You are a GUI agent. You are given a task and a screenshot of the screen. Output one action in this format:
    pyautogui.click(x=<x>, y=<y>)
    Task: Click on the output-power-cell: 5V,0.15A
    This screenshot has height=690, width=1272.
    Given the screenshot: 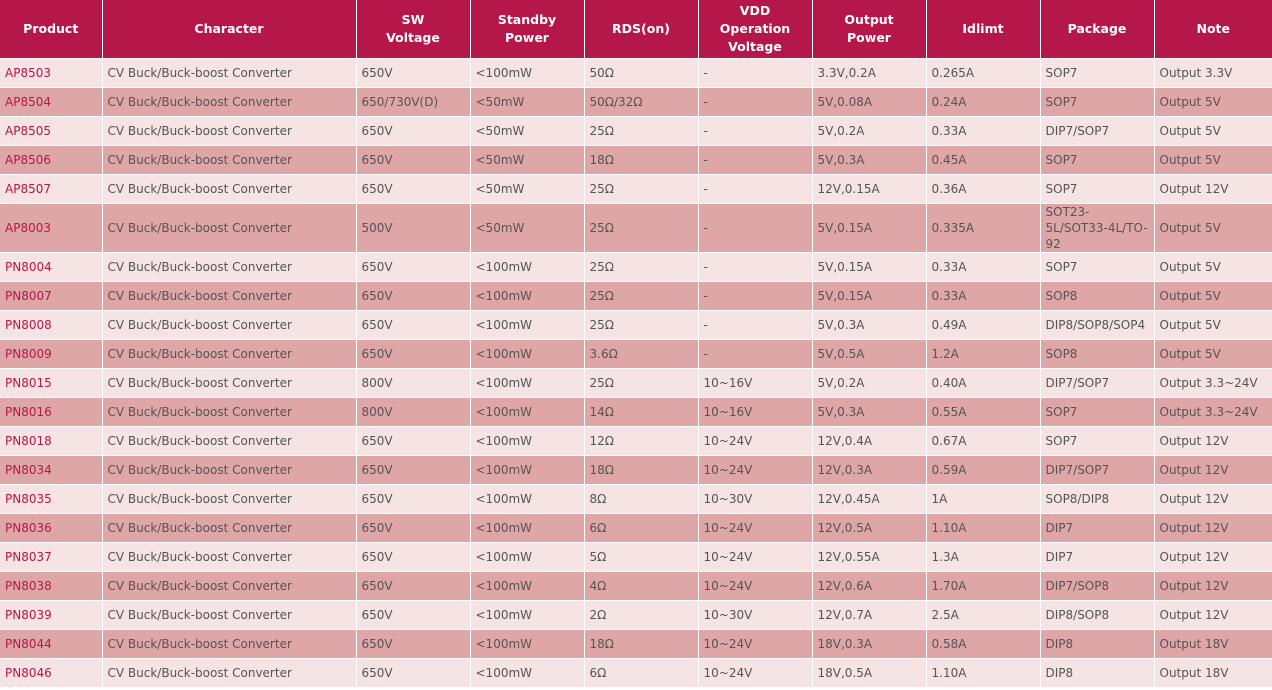 What is the action you would take?
    pyautogui.click(x=869, y=295)
    